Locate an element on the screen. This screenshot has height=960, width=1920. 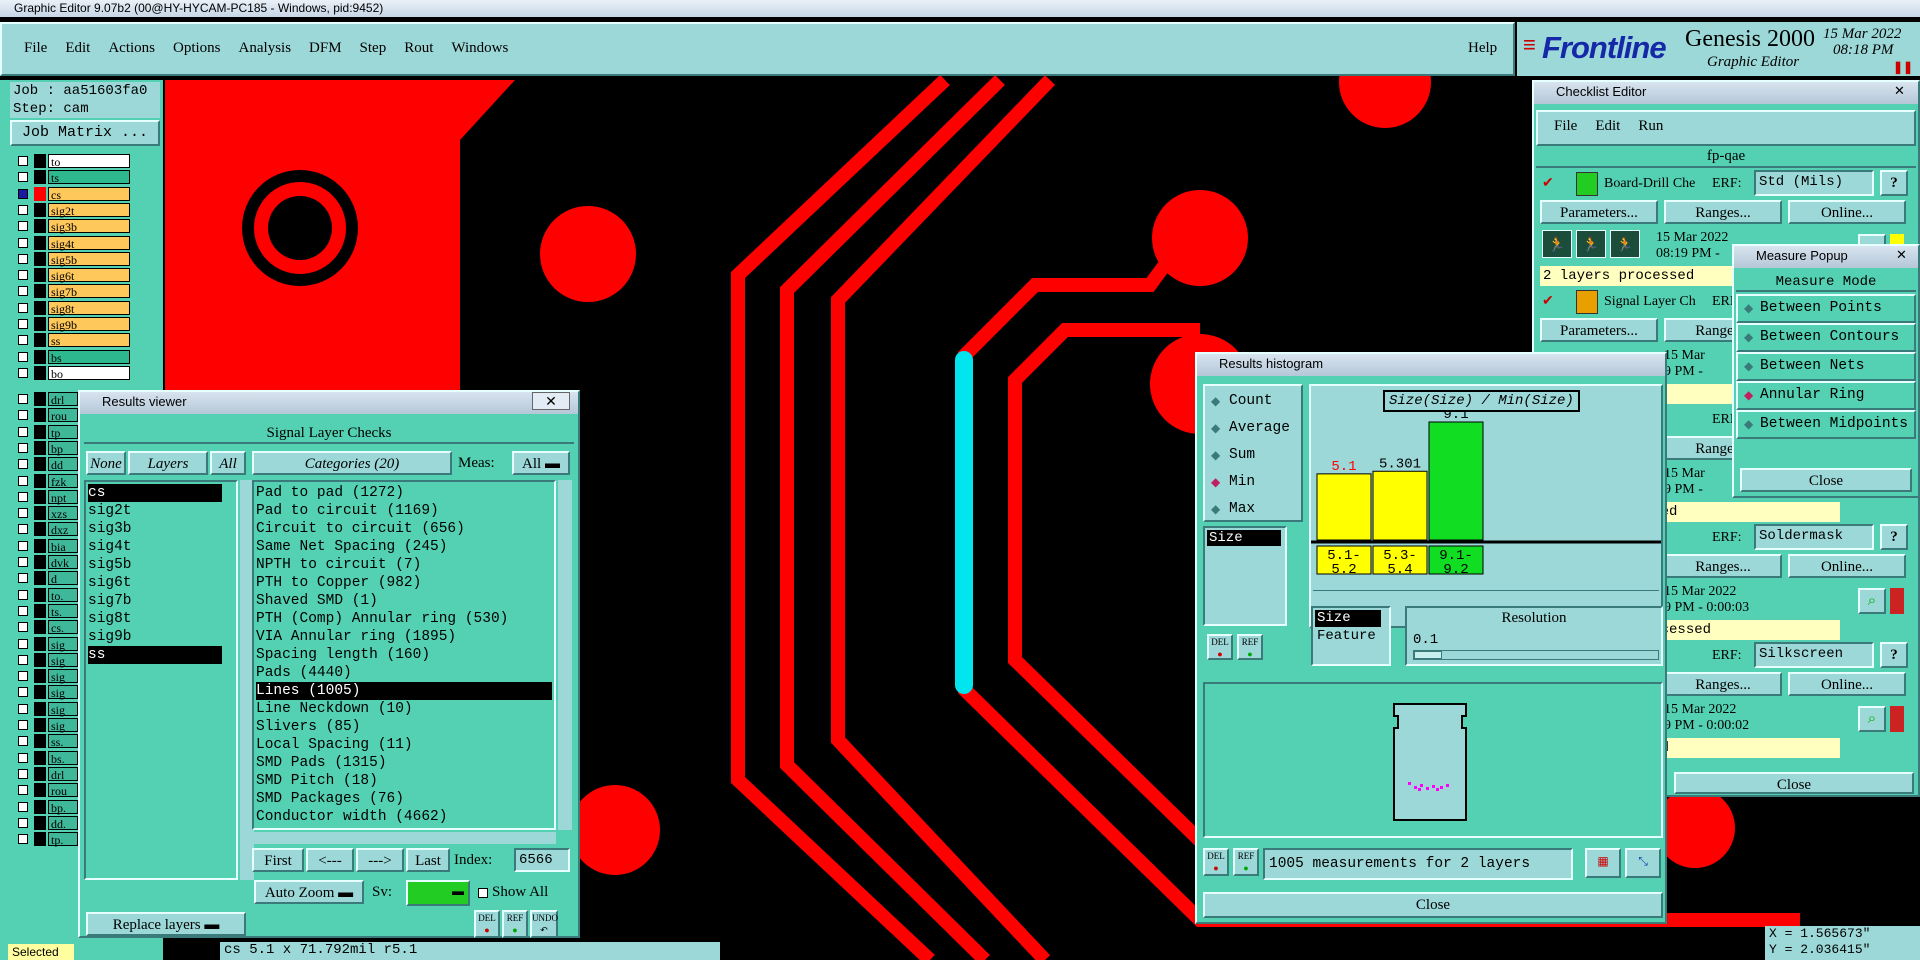
histogram-close-button: Close is located at coordinates (1433, 905).